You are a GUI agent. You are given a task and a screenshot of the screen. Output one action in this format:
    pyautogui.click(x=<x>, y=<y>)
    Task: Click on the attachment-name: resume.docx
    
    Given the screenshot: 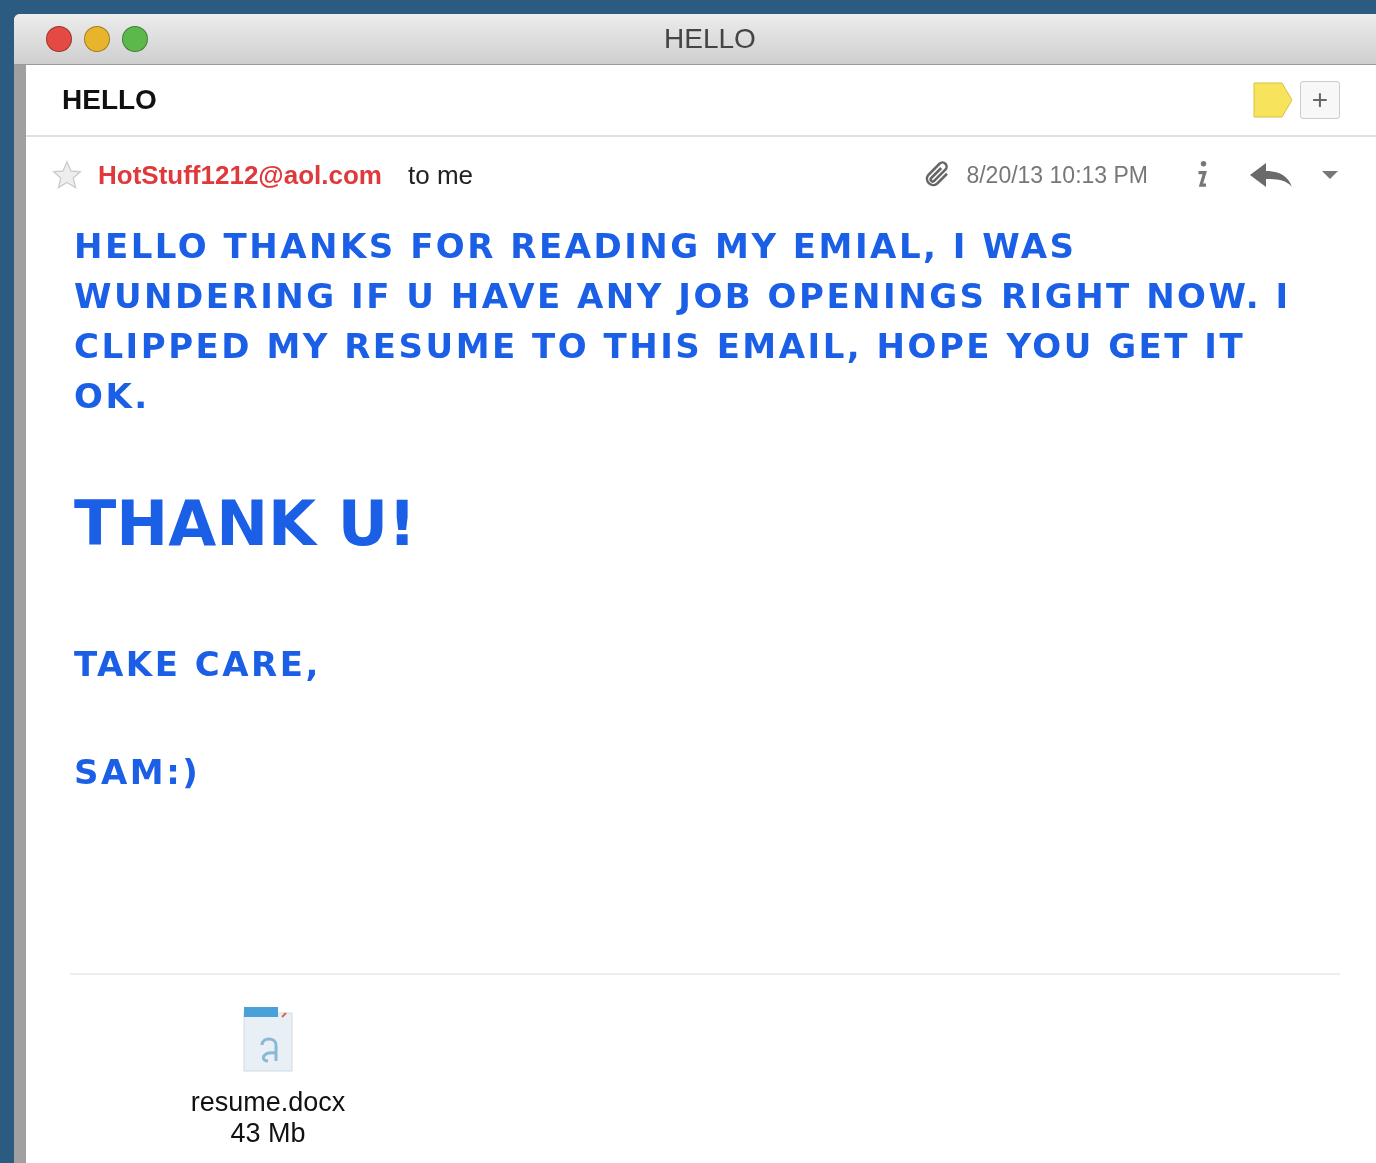 What is the action you would take?
    pyautogui.click(x=268, y=1102)
    